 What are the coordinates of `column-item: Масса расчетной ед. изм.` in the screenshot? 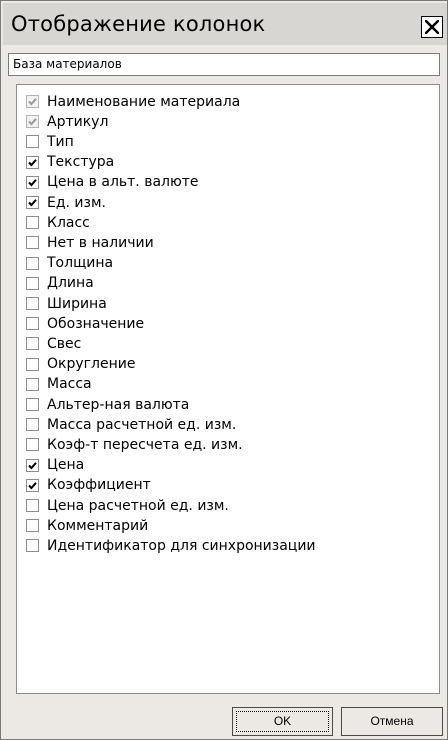 It's located at (131, 424).